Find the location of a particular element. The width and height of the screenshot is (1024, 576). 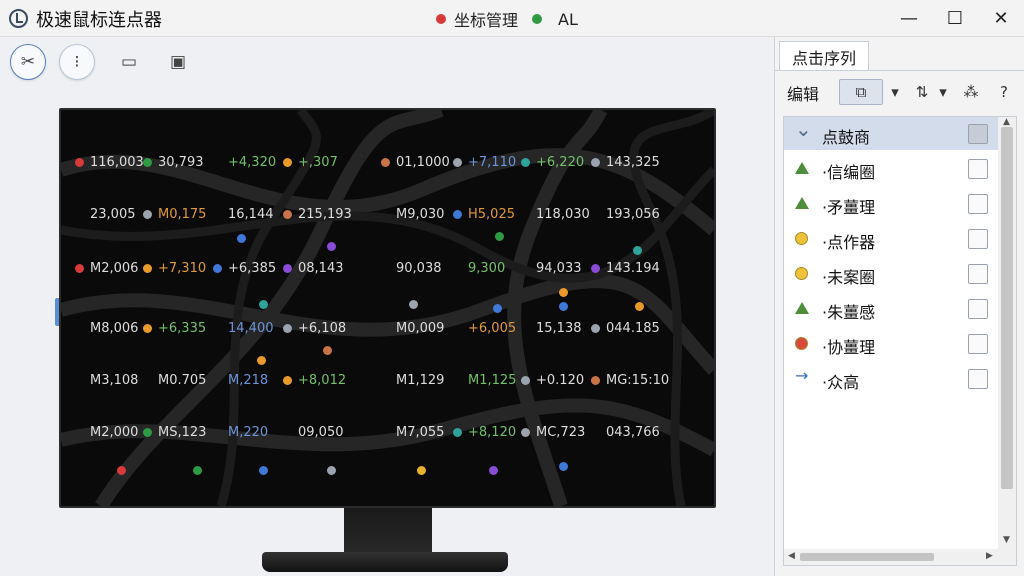

screen-point: M0.705 is located at coordinates (174, 380).